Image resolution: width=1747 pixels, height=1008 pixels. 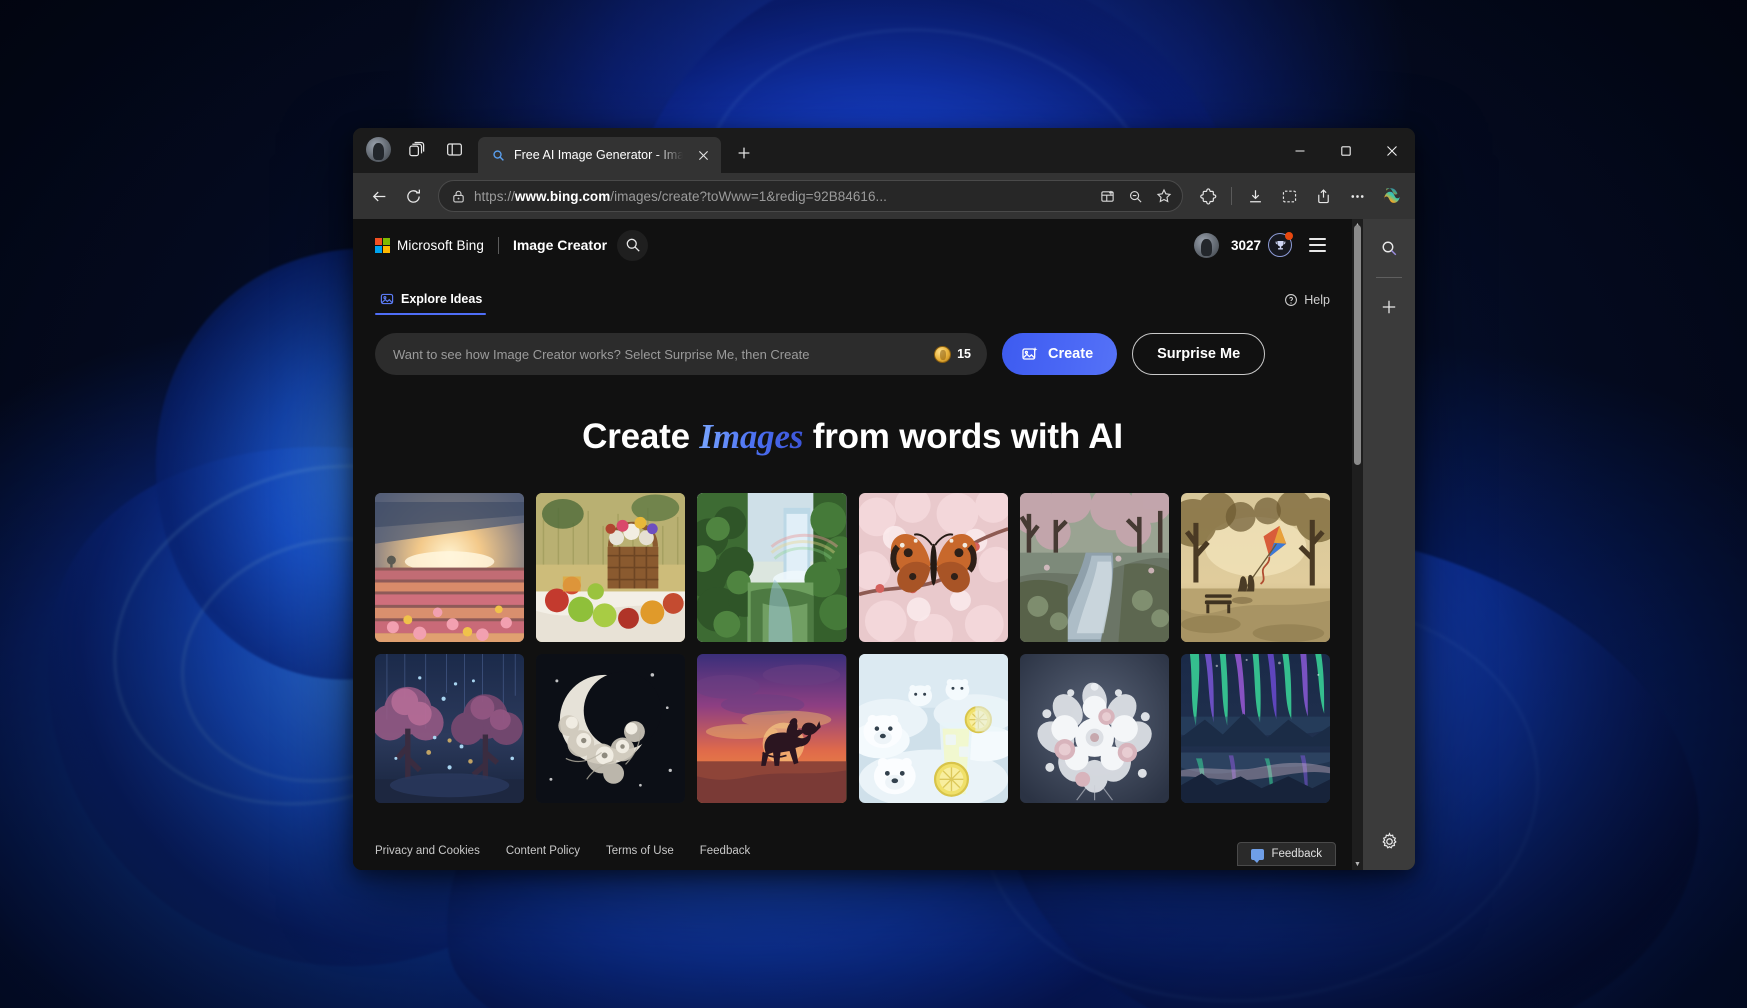 I want to click on rewards-notification-dot, so click(x=1289, y=236).